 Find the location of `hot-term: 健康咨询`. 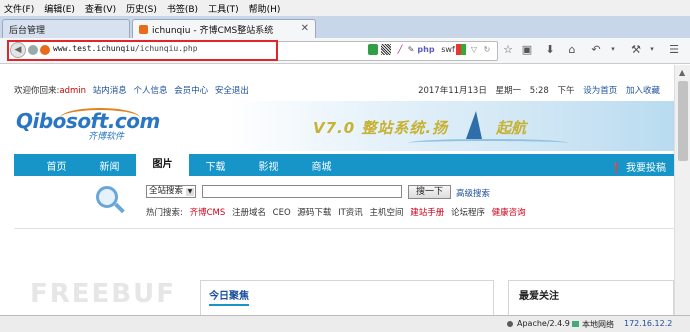

hot-term: 健康咨询 is located at coordinates (509, 213).